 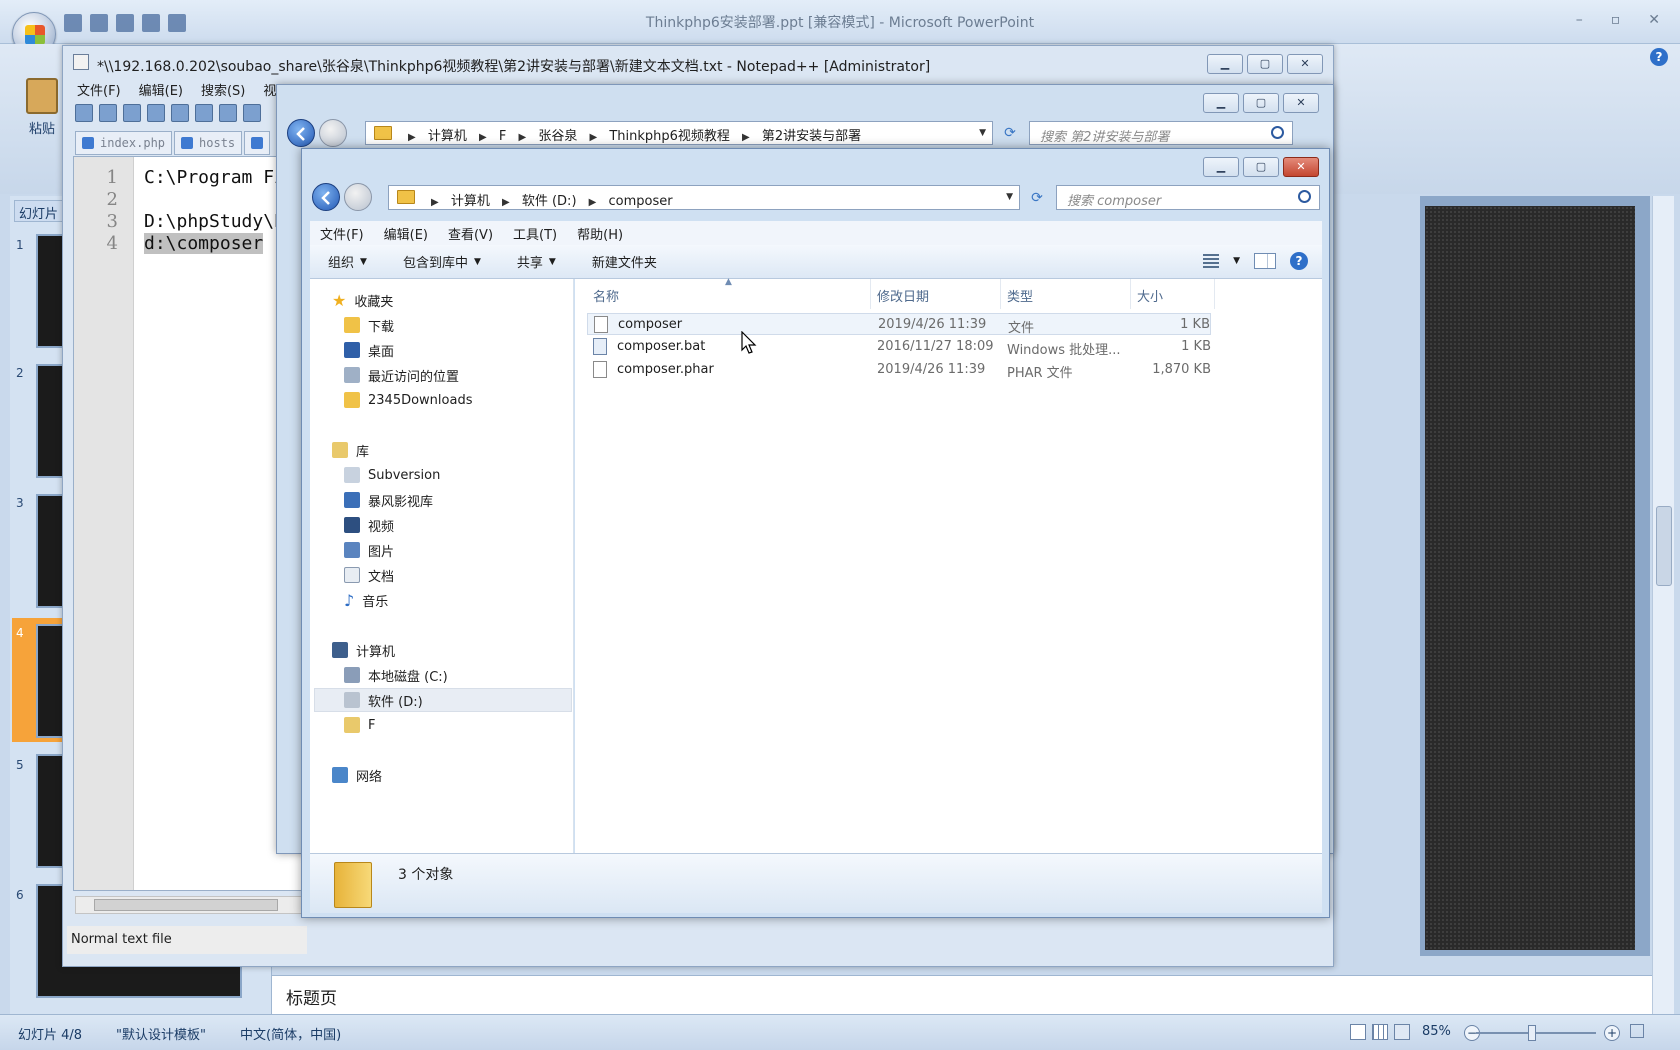 What do you see at coordinates (669, 136) in the screenshot?
I see `breadcrumb-item: Thinkphp6视频教程` at bounding box center [669, 136].